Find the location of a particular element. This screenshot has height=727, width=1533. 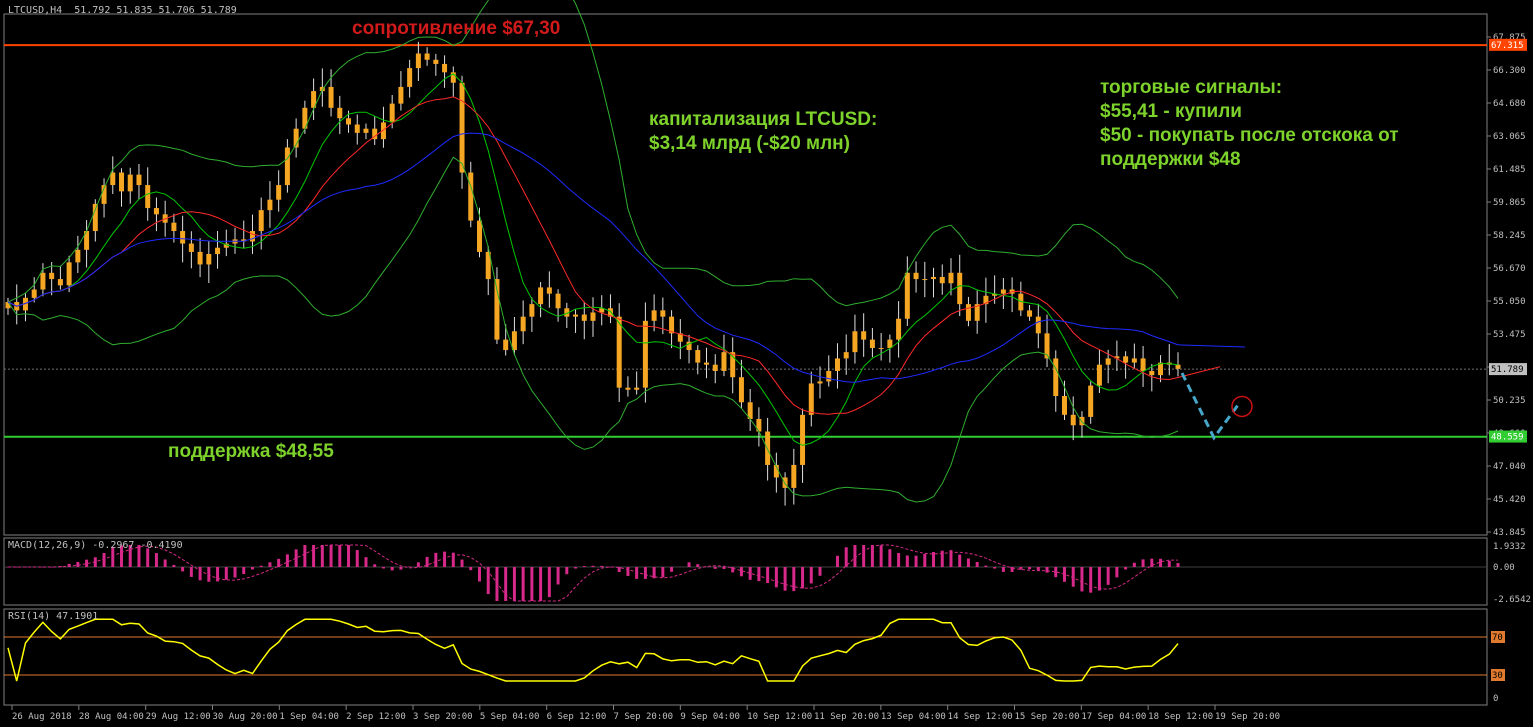

time-tick-label: 30 Aug 20:00 is located at coordinates (245, 717).